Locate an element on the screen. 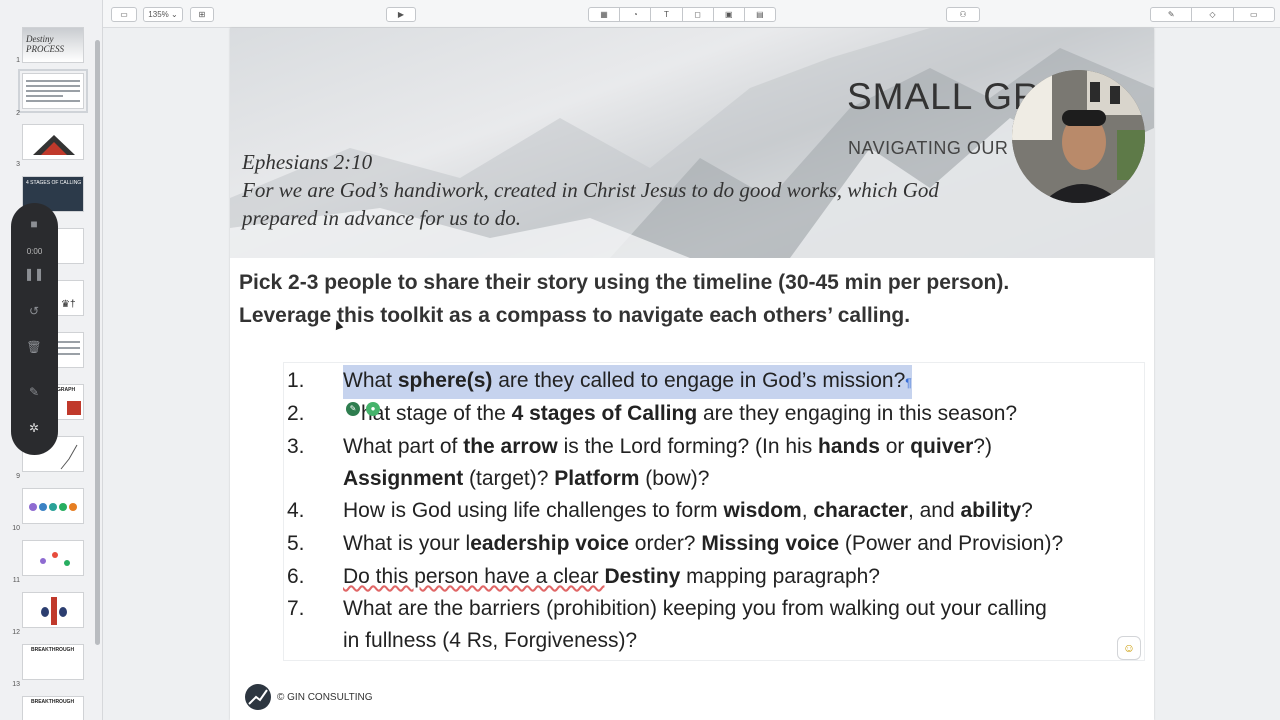 This screenshot has height=720, width=1280. text-run: ?) is located at coordinates (982, 446).